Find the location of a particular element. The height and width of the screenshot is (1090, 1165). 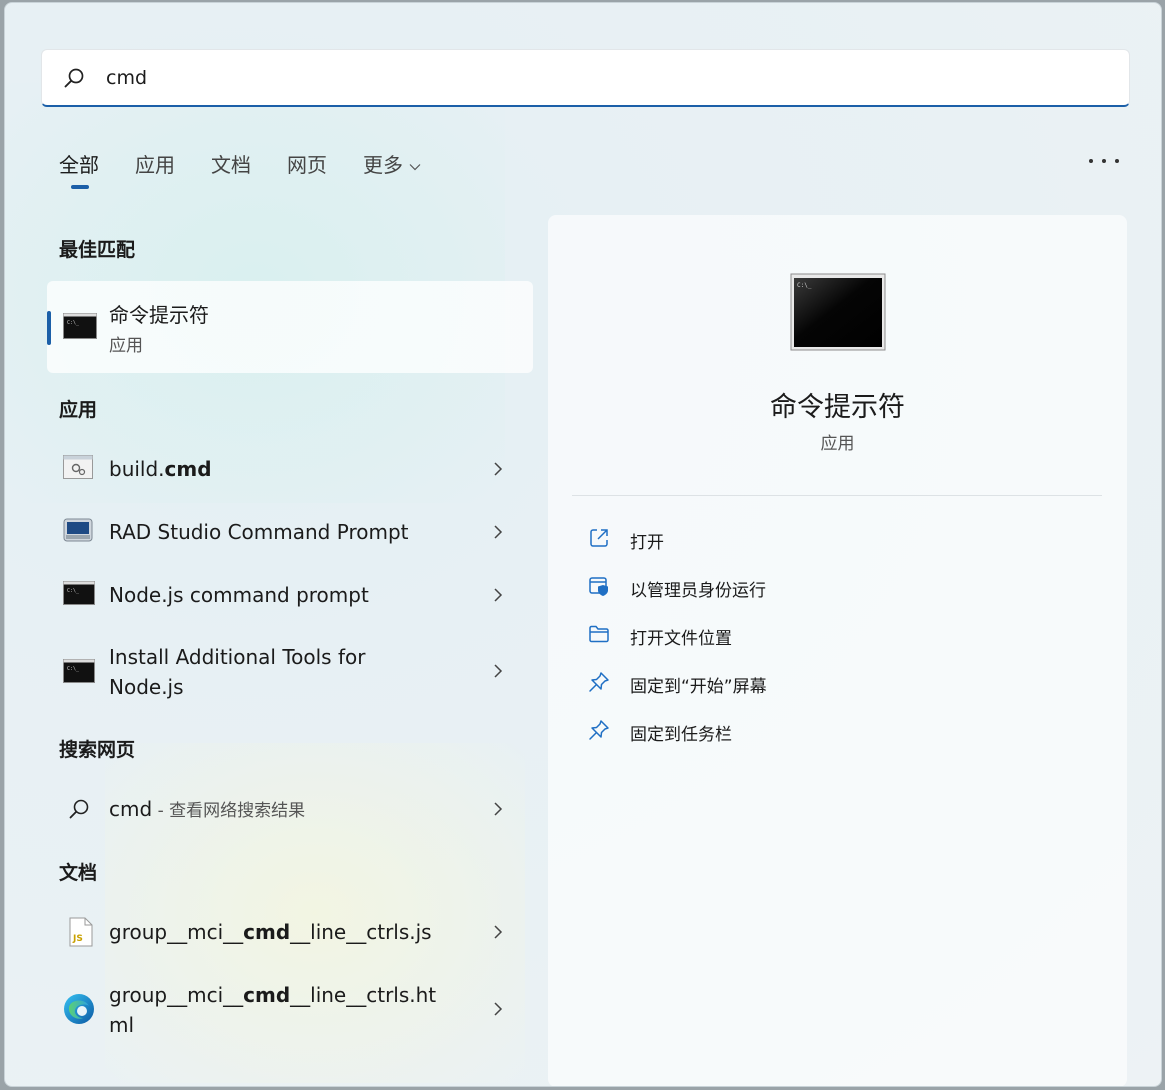

document-result-html: group__mci__cmd__line__ctrls.ht ml is located at coordinates (290, 1009).